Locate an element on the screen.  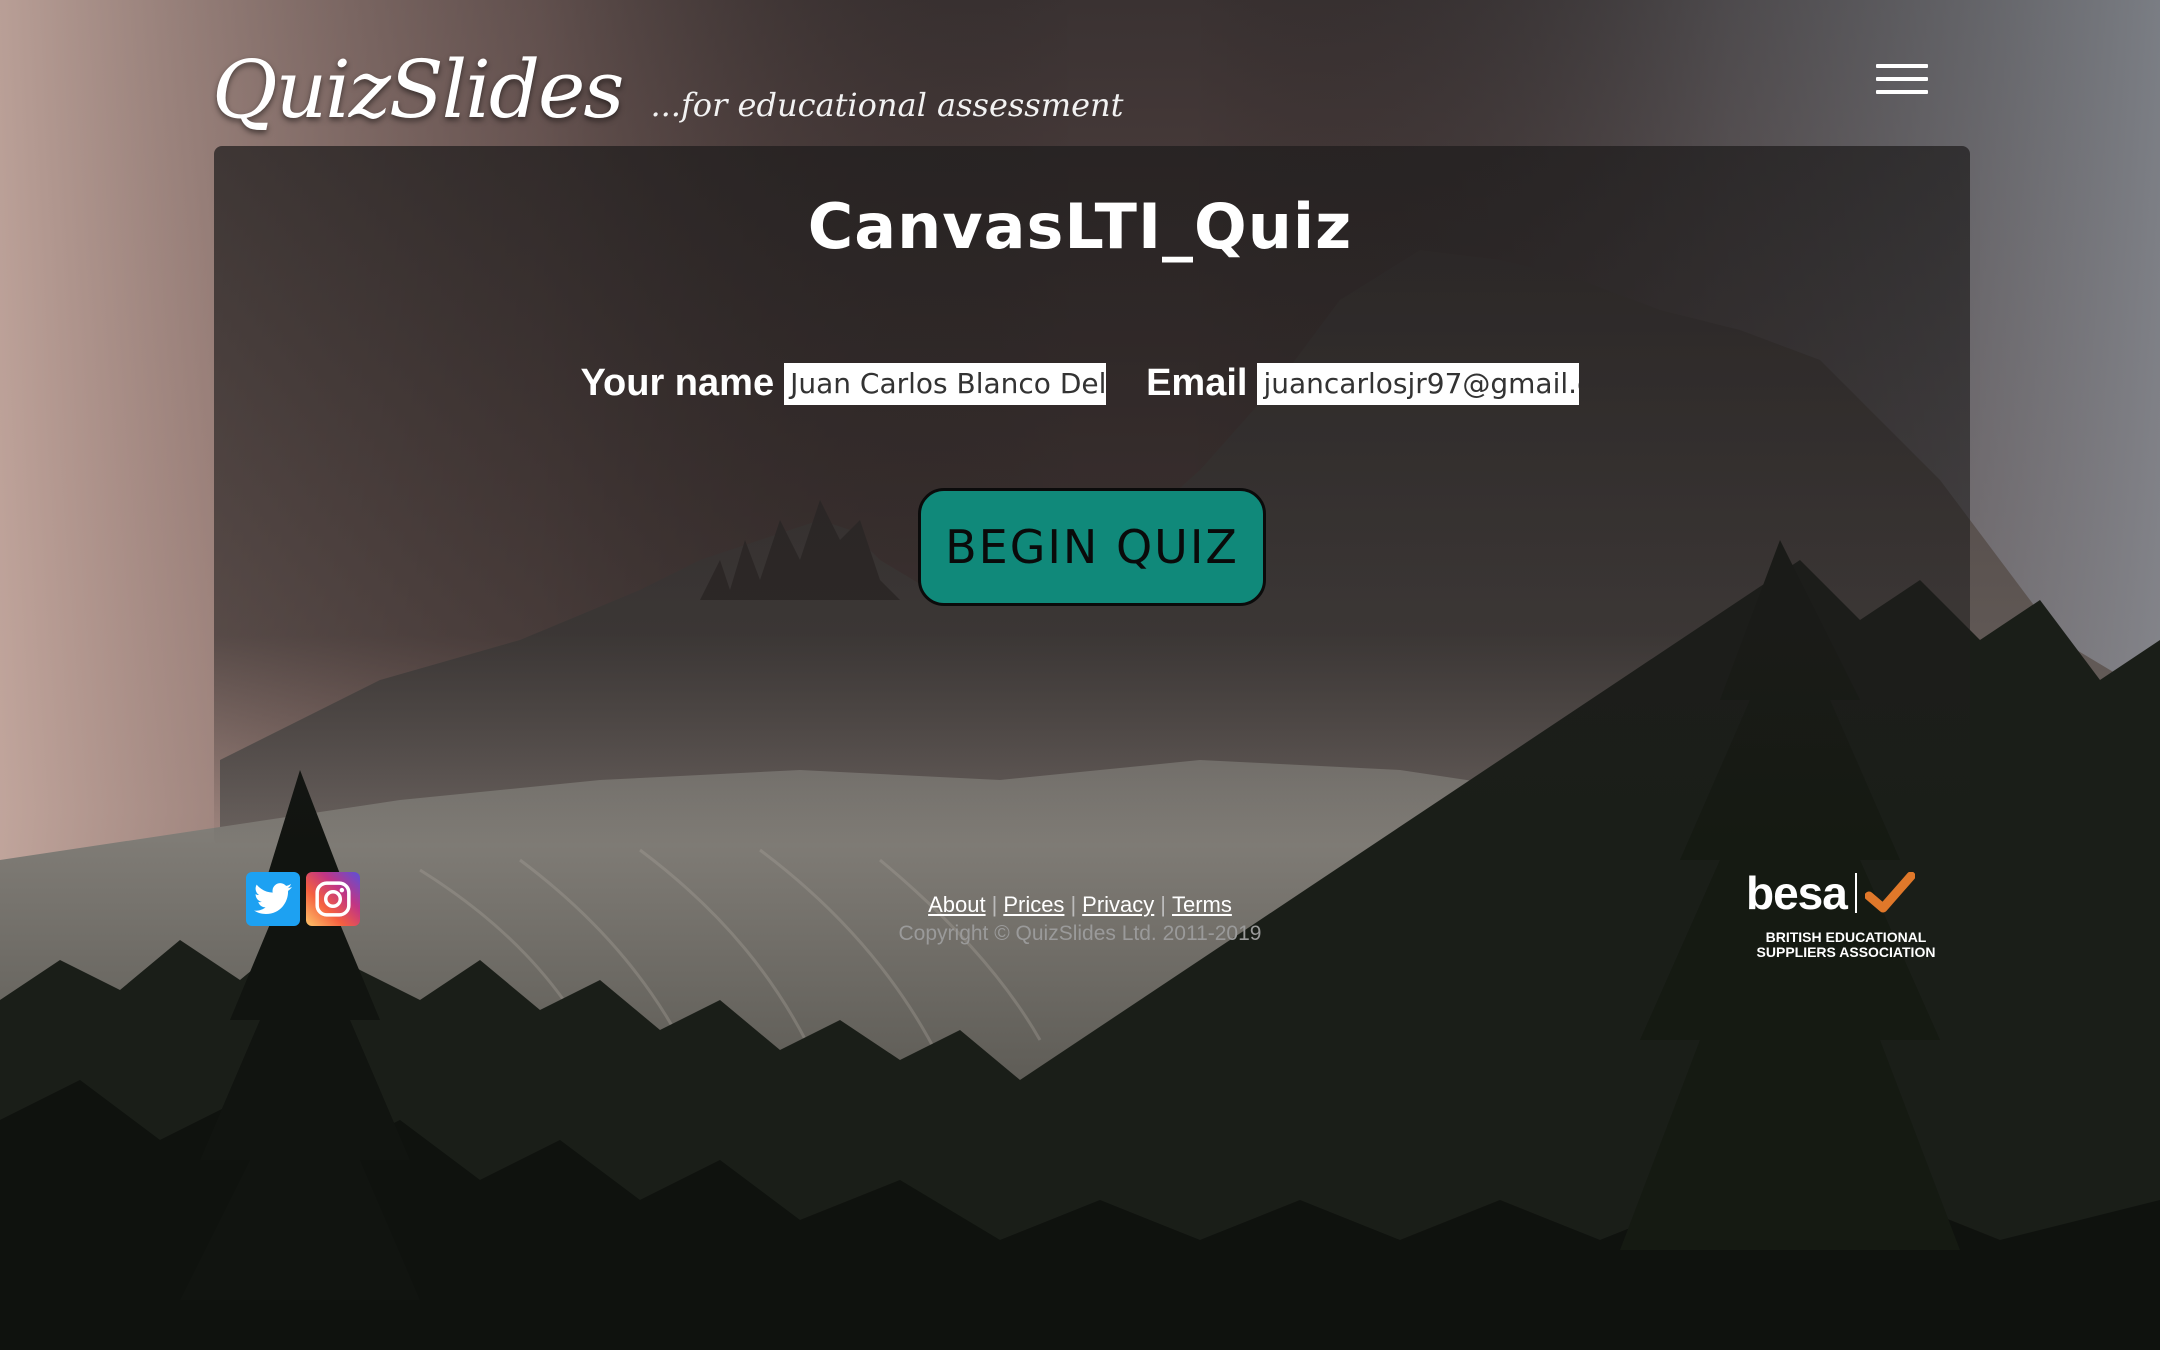
checkmark-icon is located at coordinates (1889, 892).